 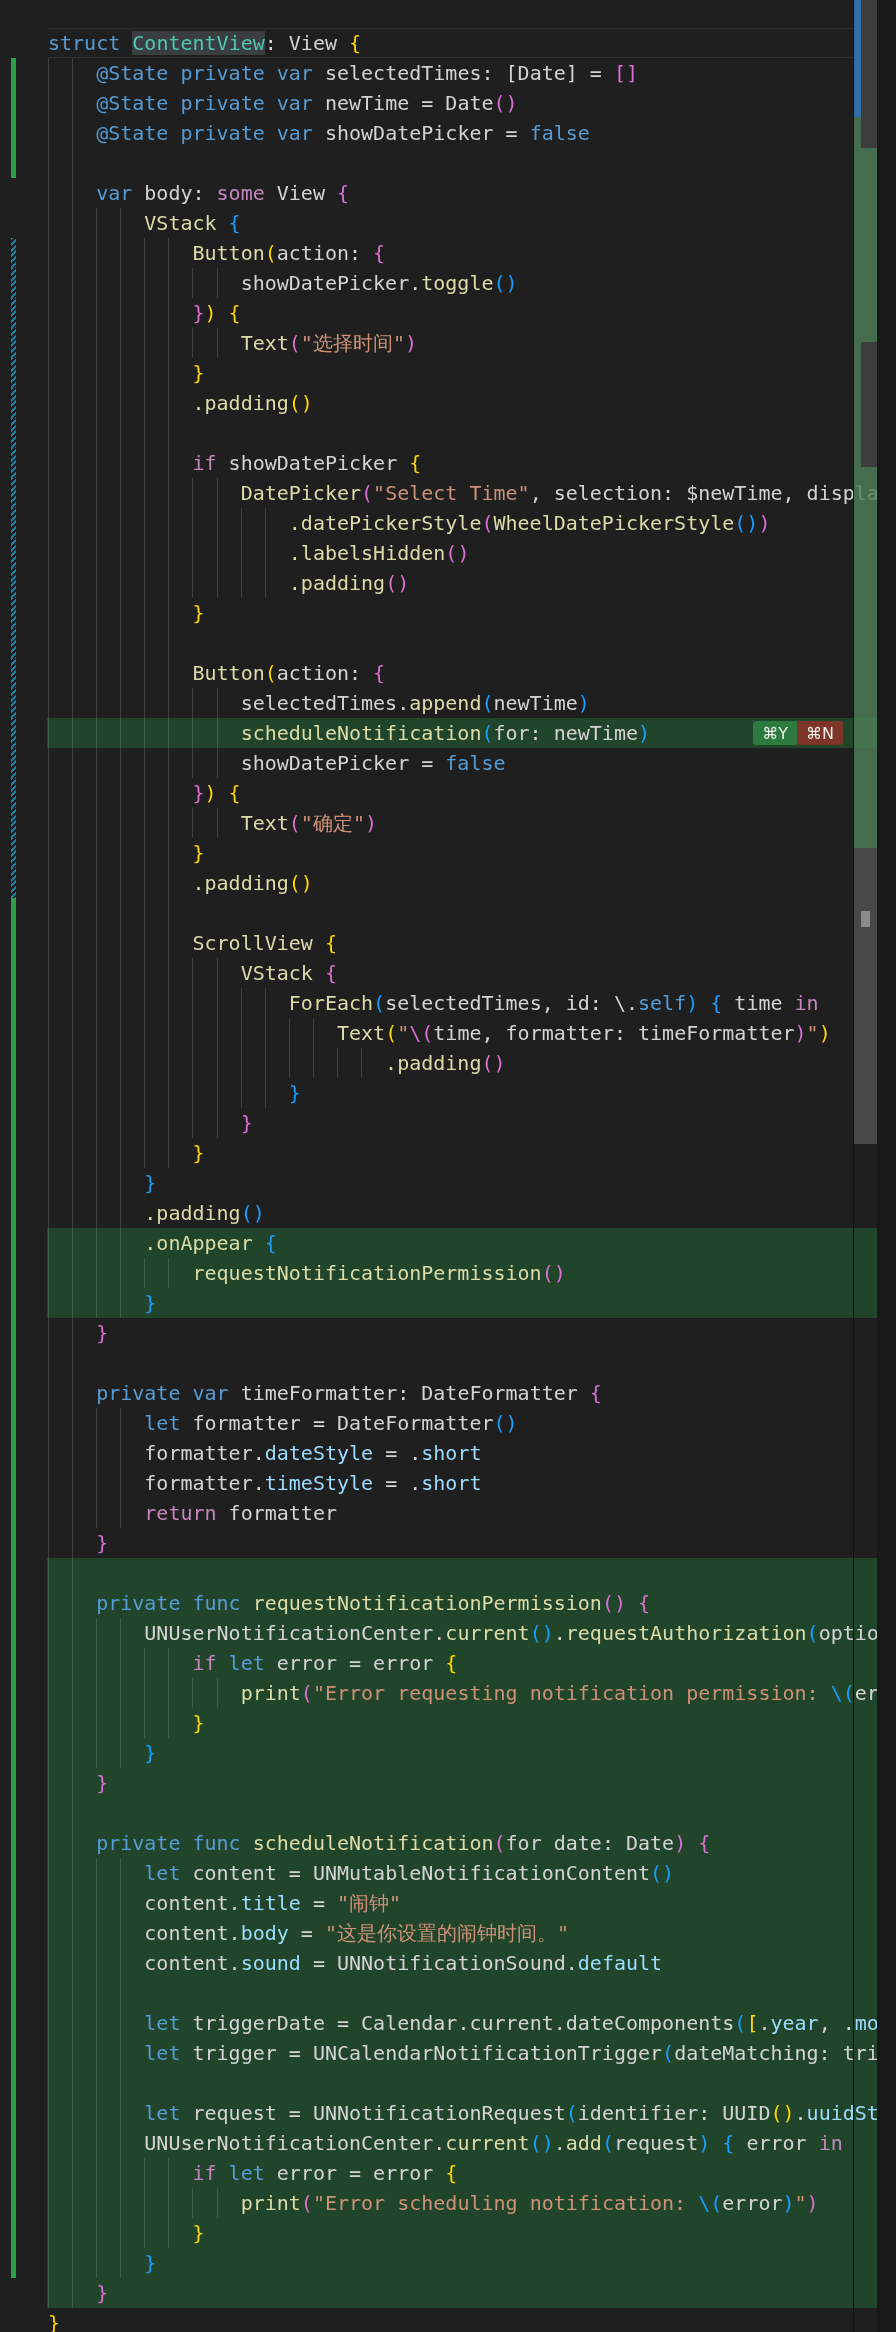 What do you see at coordinates (210, 1243) in the screenshot?
I see `code-line: .onAppear {` at bounding box center [210, 1243].